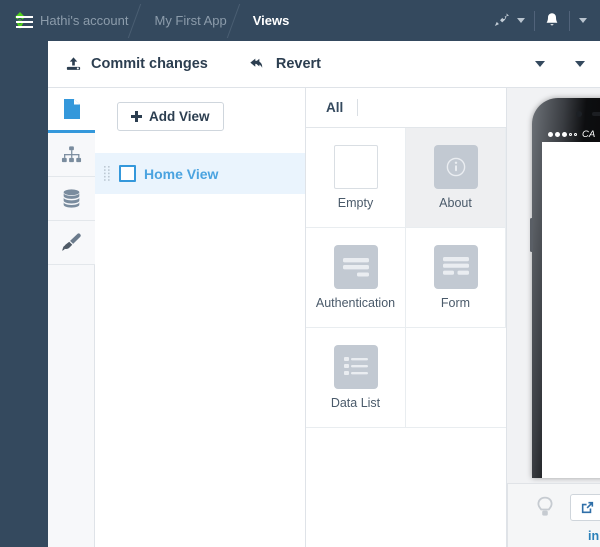 The image size is (600, 547). Describe the element at coordinates (334, 108) in the screenshot. I see `tab-all: All` at that location.